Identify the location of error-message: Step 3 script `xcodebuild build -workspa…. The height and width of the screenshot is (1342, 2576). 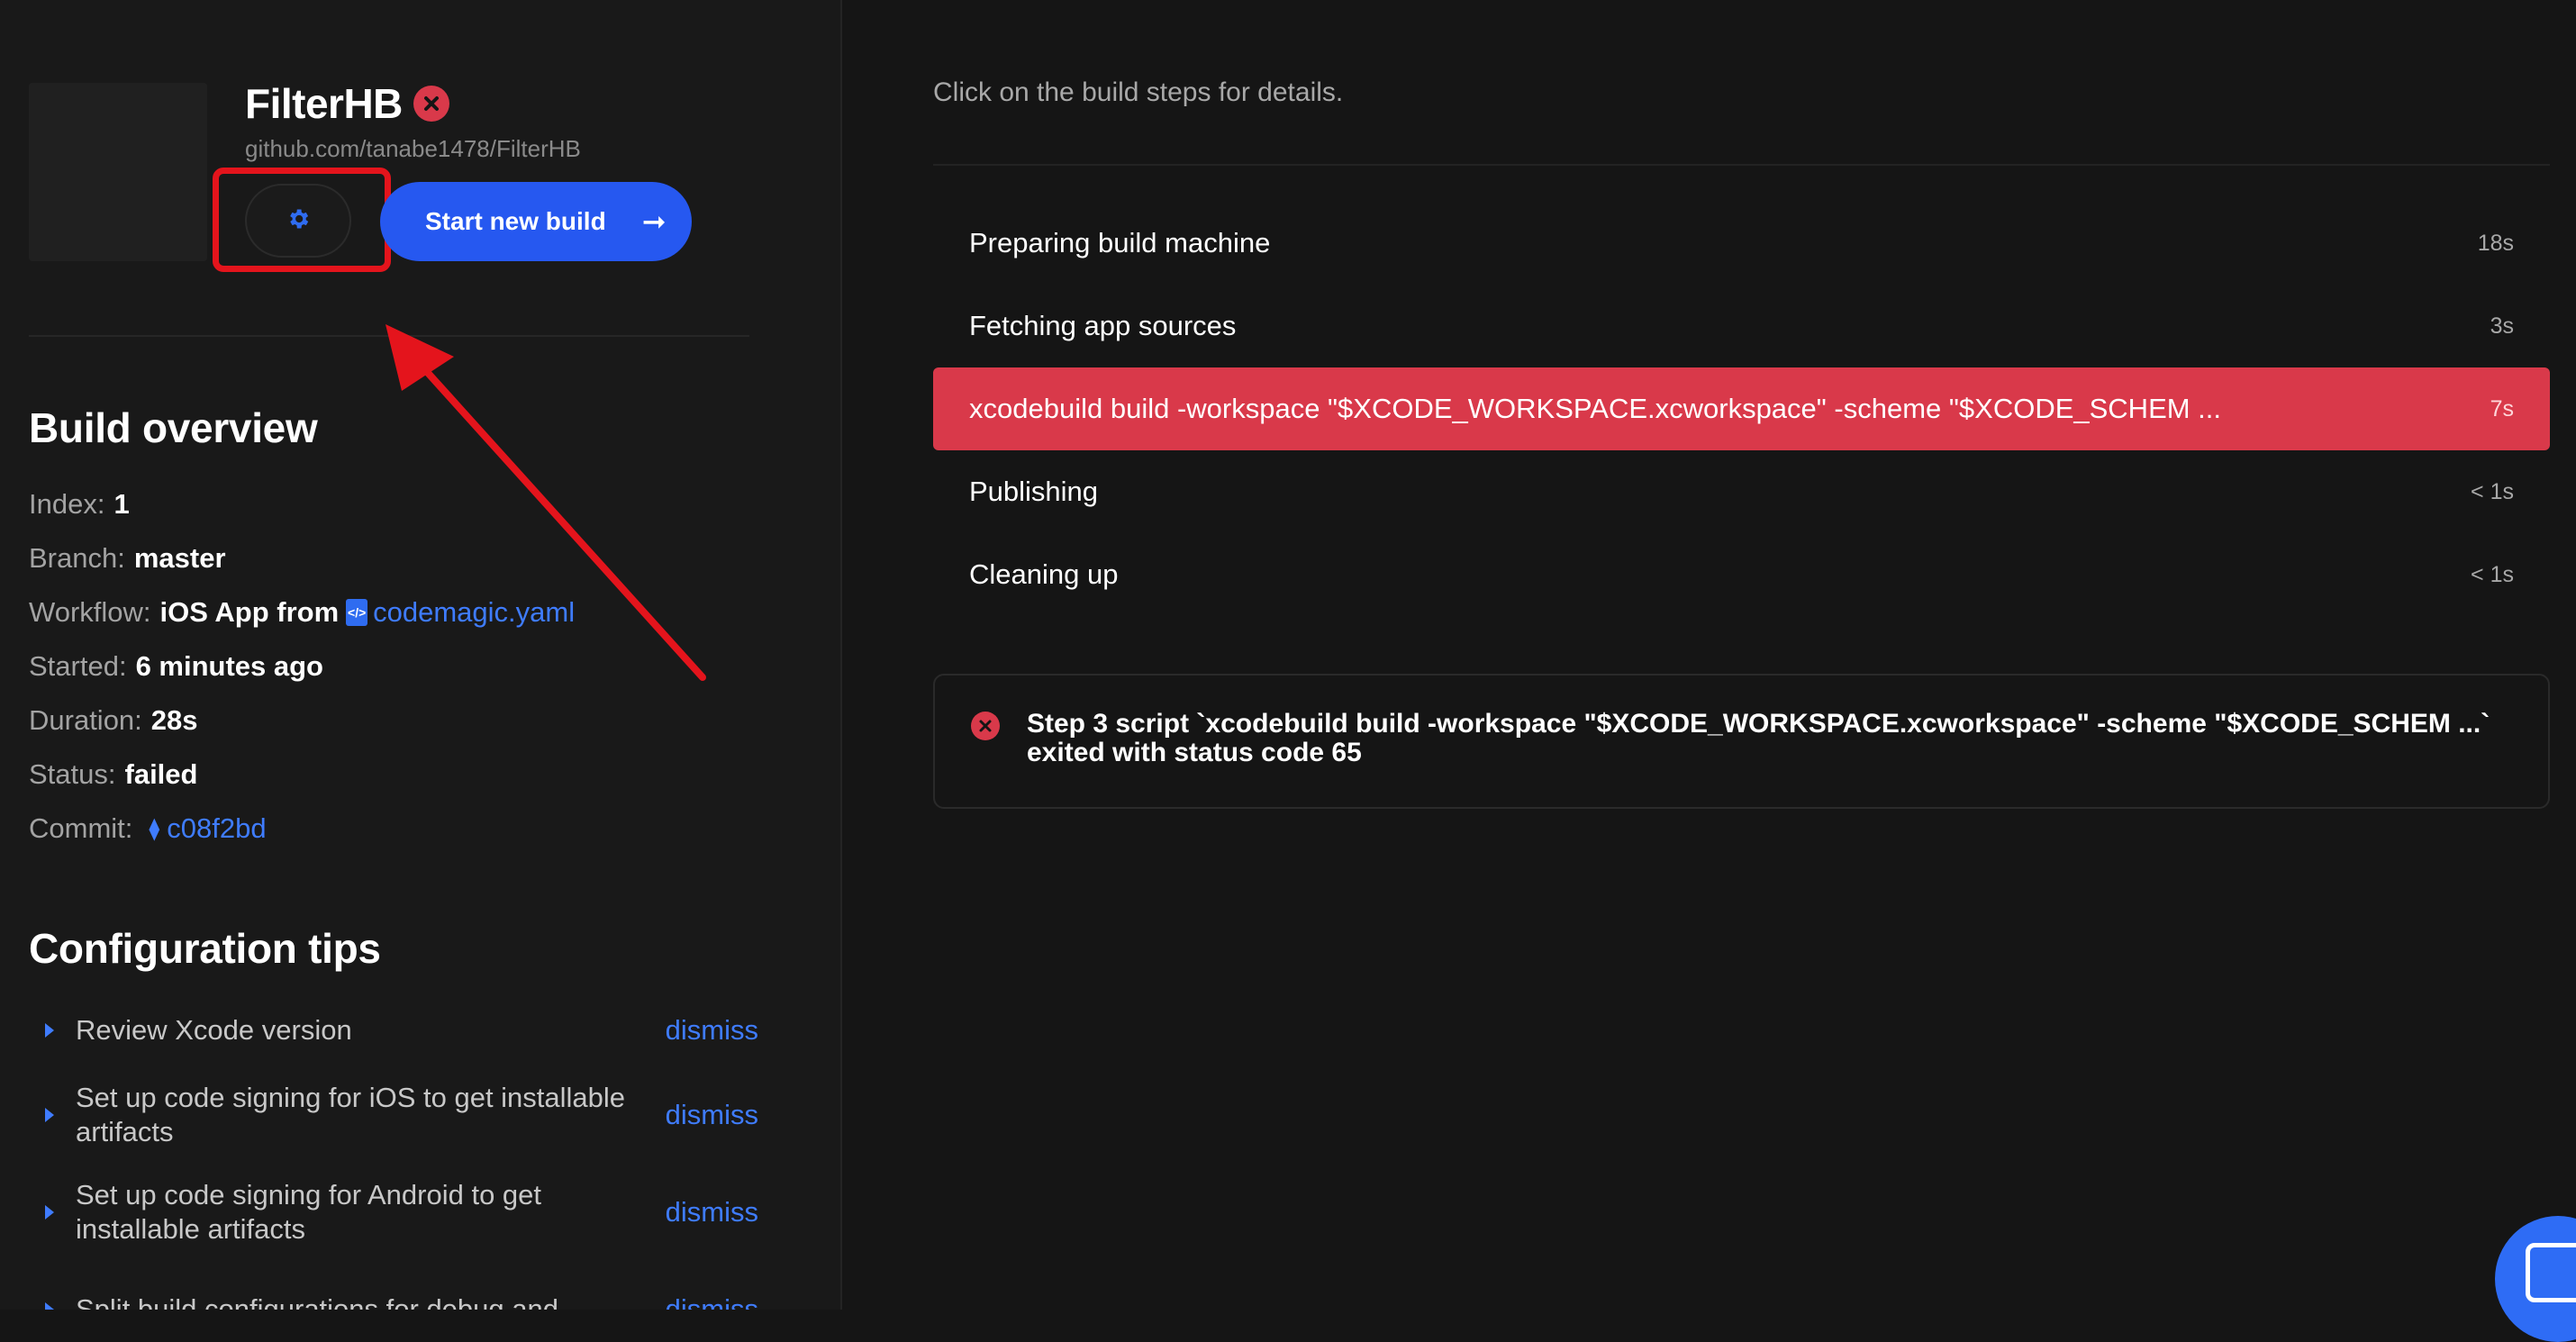
(1759, 738).